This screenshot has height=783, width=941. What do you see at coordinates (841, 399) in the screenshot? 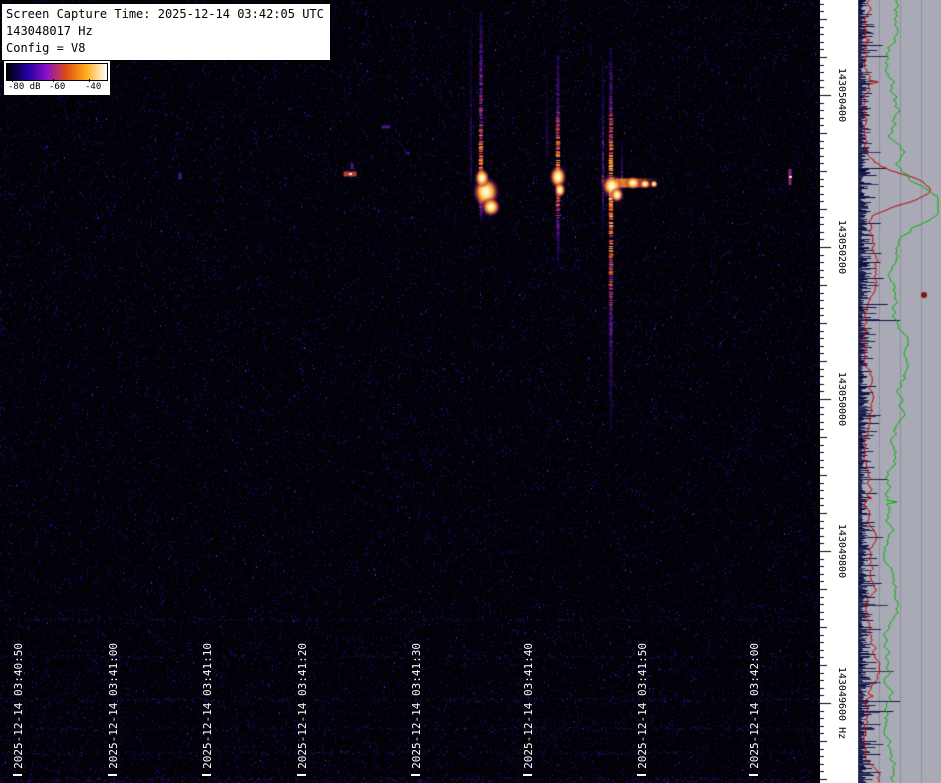
I see `freq-axis-label: 143050000` at bounding box center [841, 399].